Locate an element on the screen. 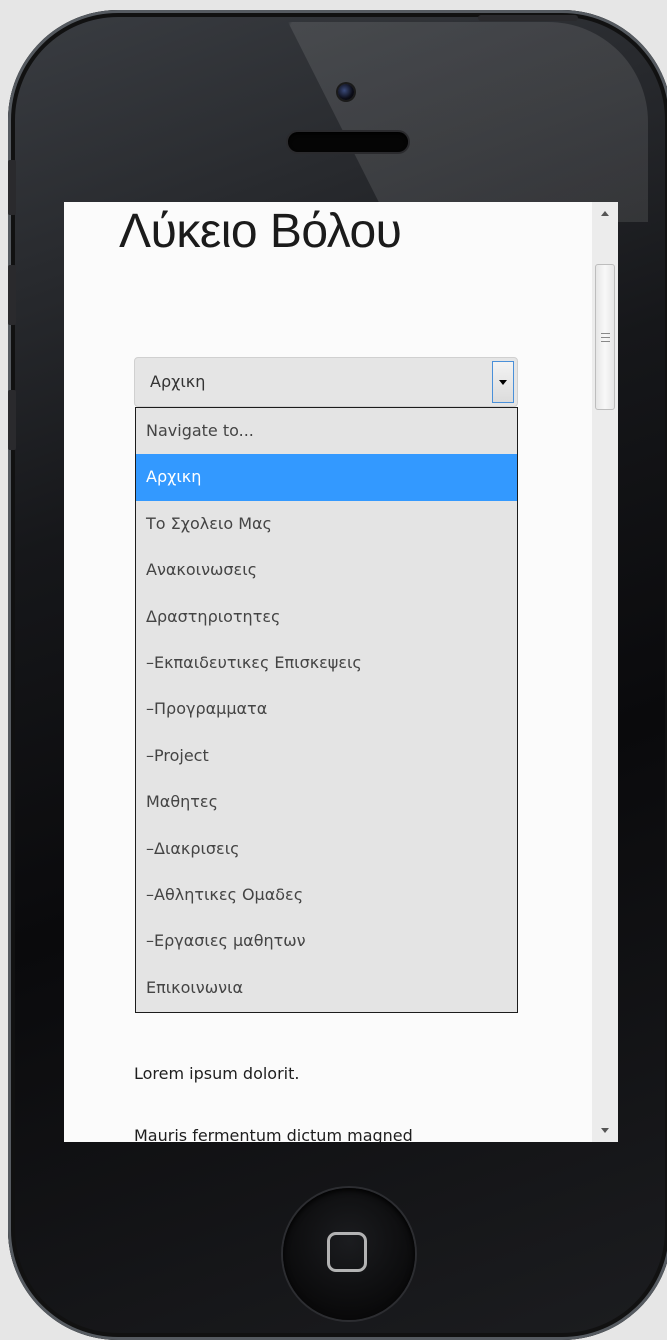 The image size is (667, 1340). dropdown-option-sports-teams: –Αθλητικες Ομαδες is located at coordinates (326, 895).